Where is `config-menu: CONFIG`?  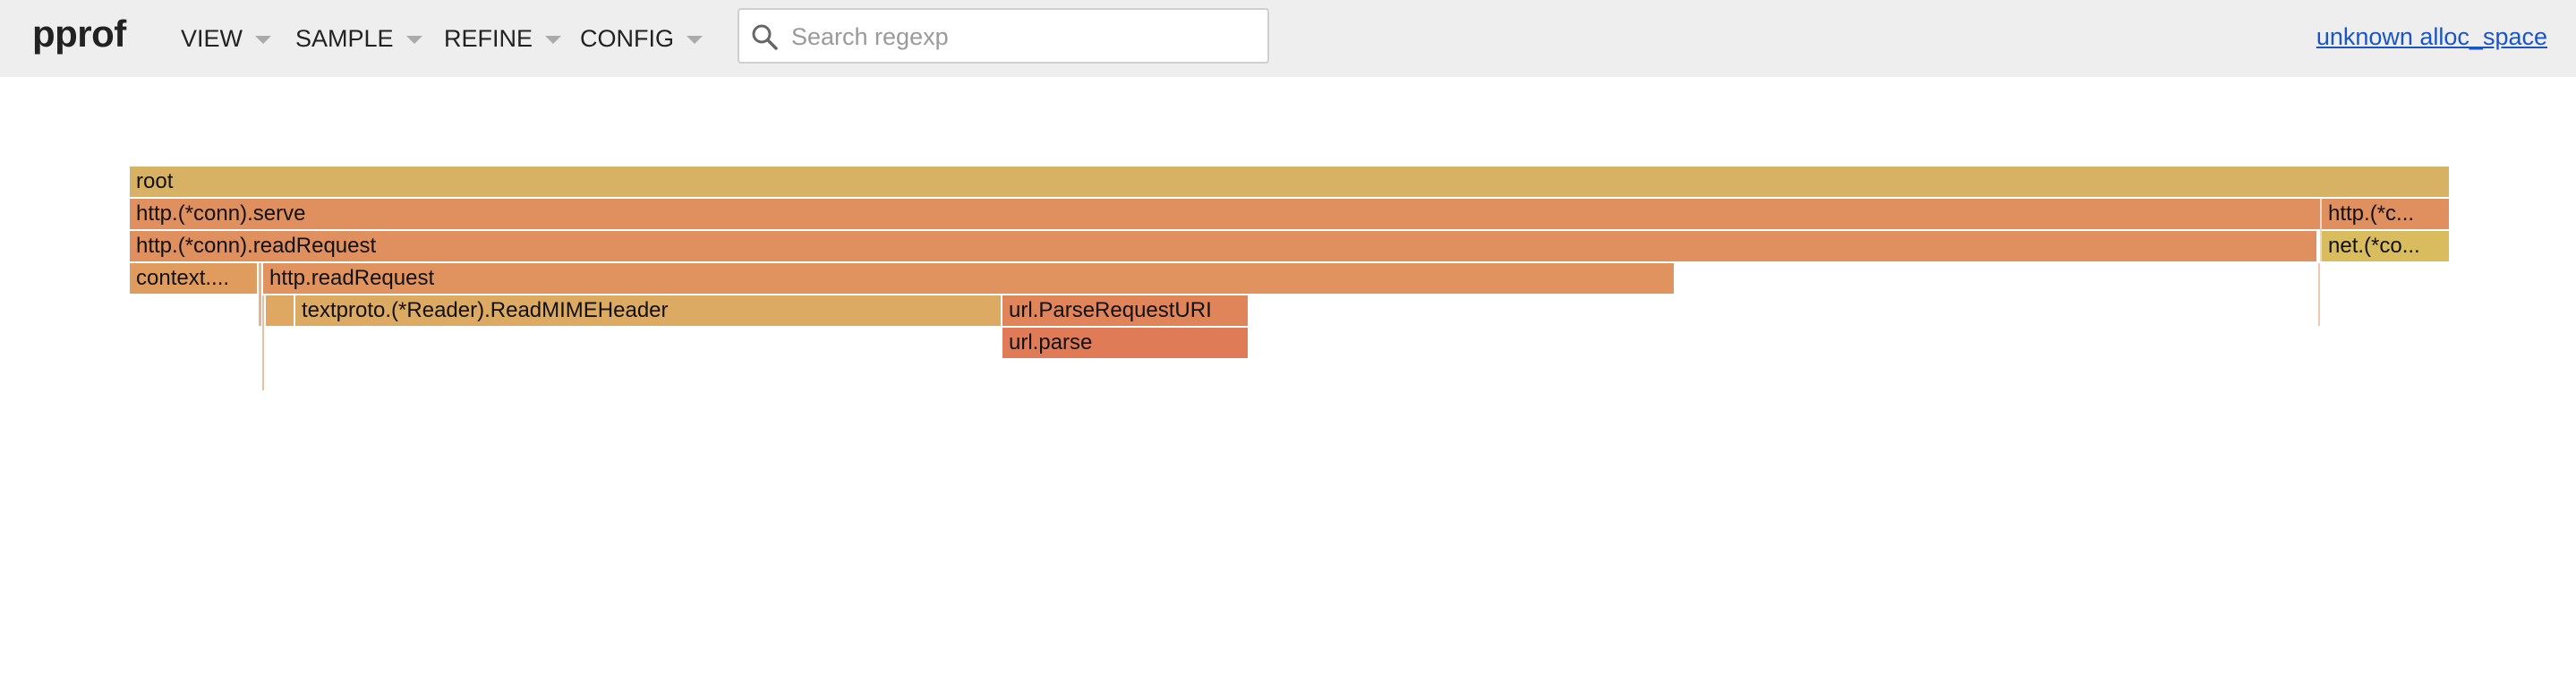 config-menu: CONFIG is located at coordinates (641, 38).